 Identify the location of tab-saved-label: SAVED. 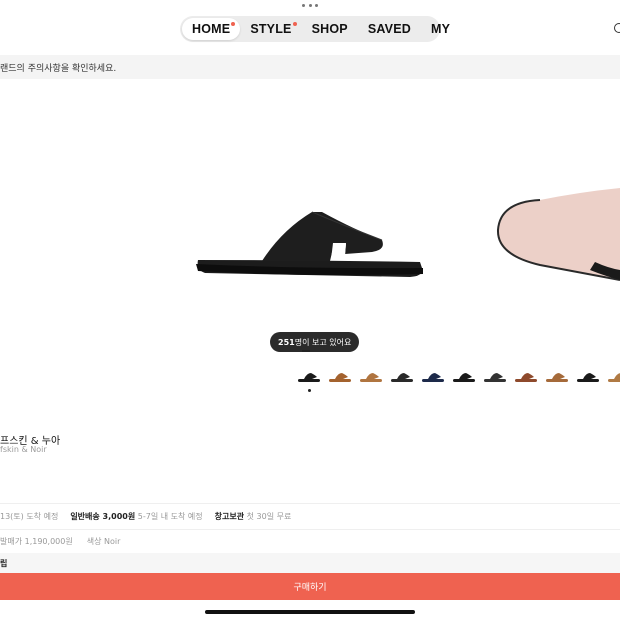
(389, 29).